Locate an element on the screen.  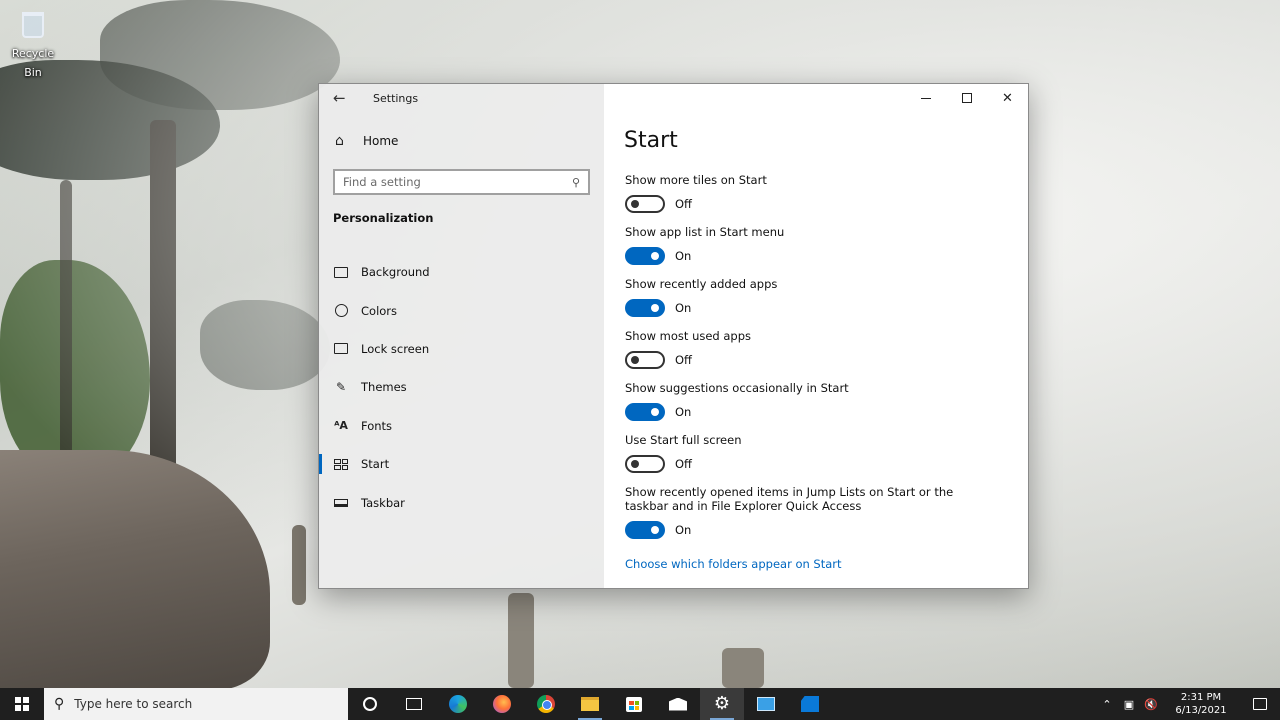
choose-folders-link: Choose which folders appear on Start is located at coordinates (733, 564).